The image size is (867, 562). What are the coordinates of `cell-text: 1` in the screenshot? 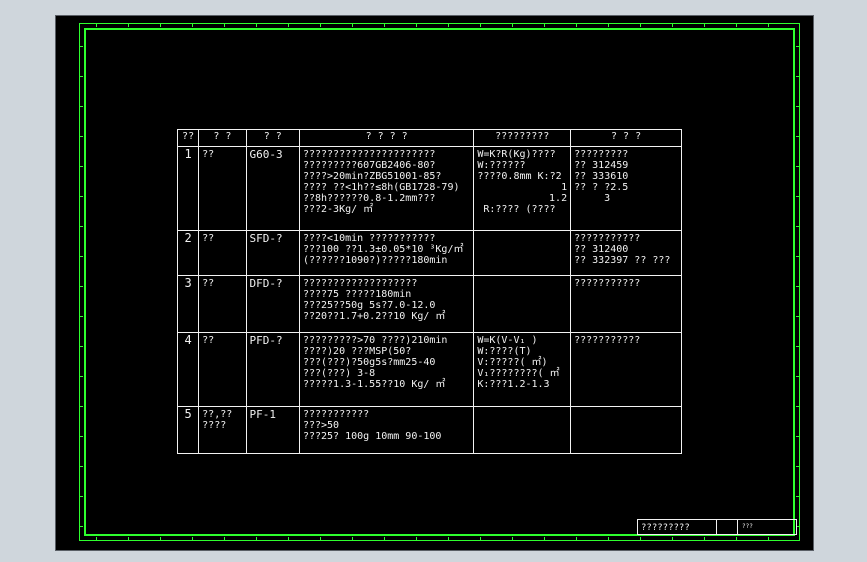 It's located at (188, 154).